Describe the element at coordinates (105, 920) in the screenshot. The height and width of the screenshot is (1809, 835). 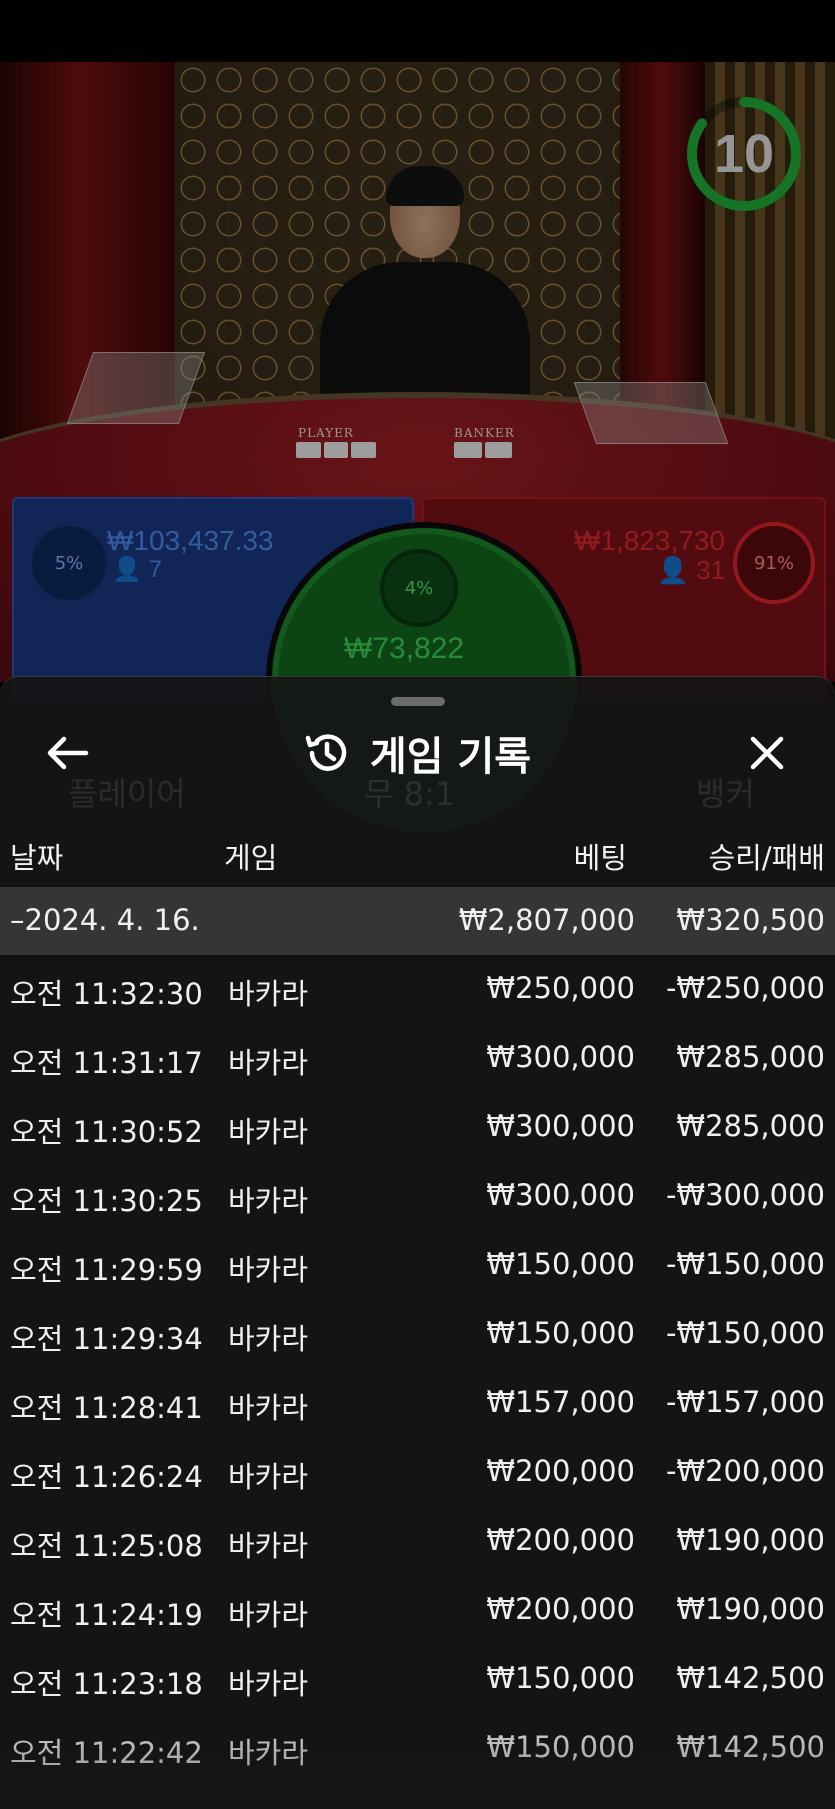
I see `summary-date: –2024. 4. 16.` at that location.